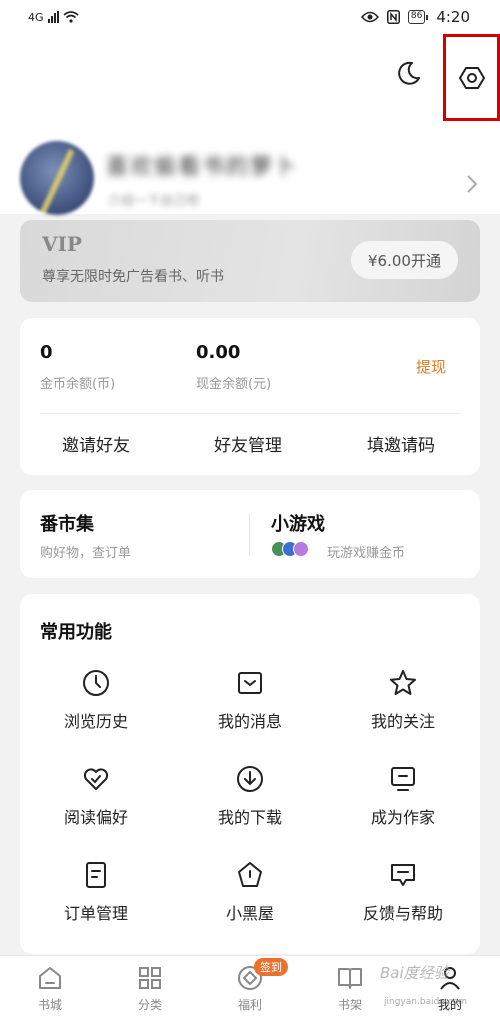 This screenshot has height=1020, width=500. What do you see at coordinates (431, 366) in the screenshot?
I see `withdraw-button: 提现` at bounding box center [431, 366].